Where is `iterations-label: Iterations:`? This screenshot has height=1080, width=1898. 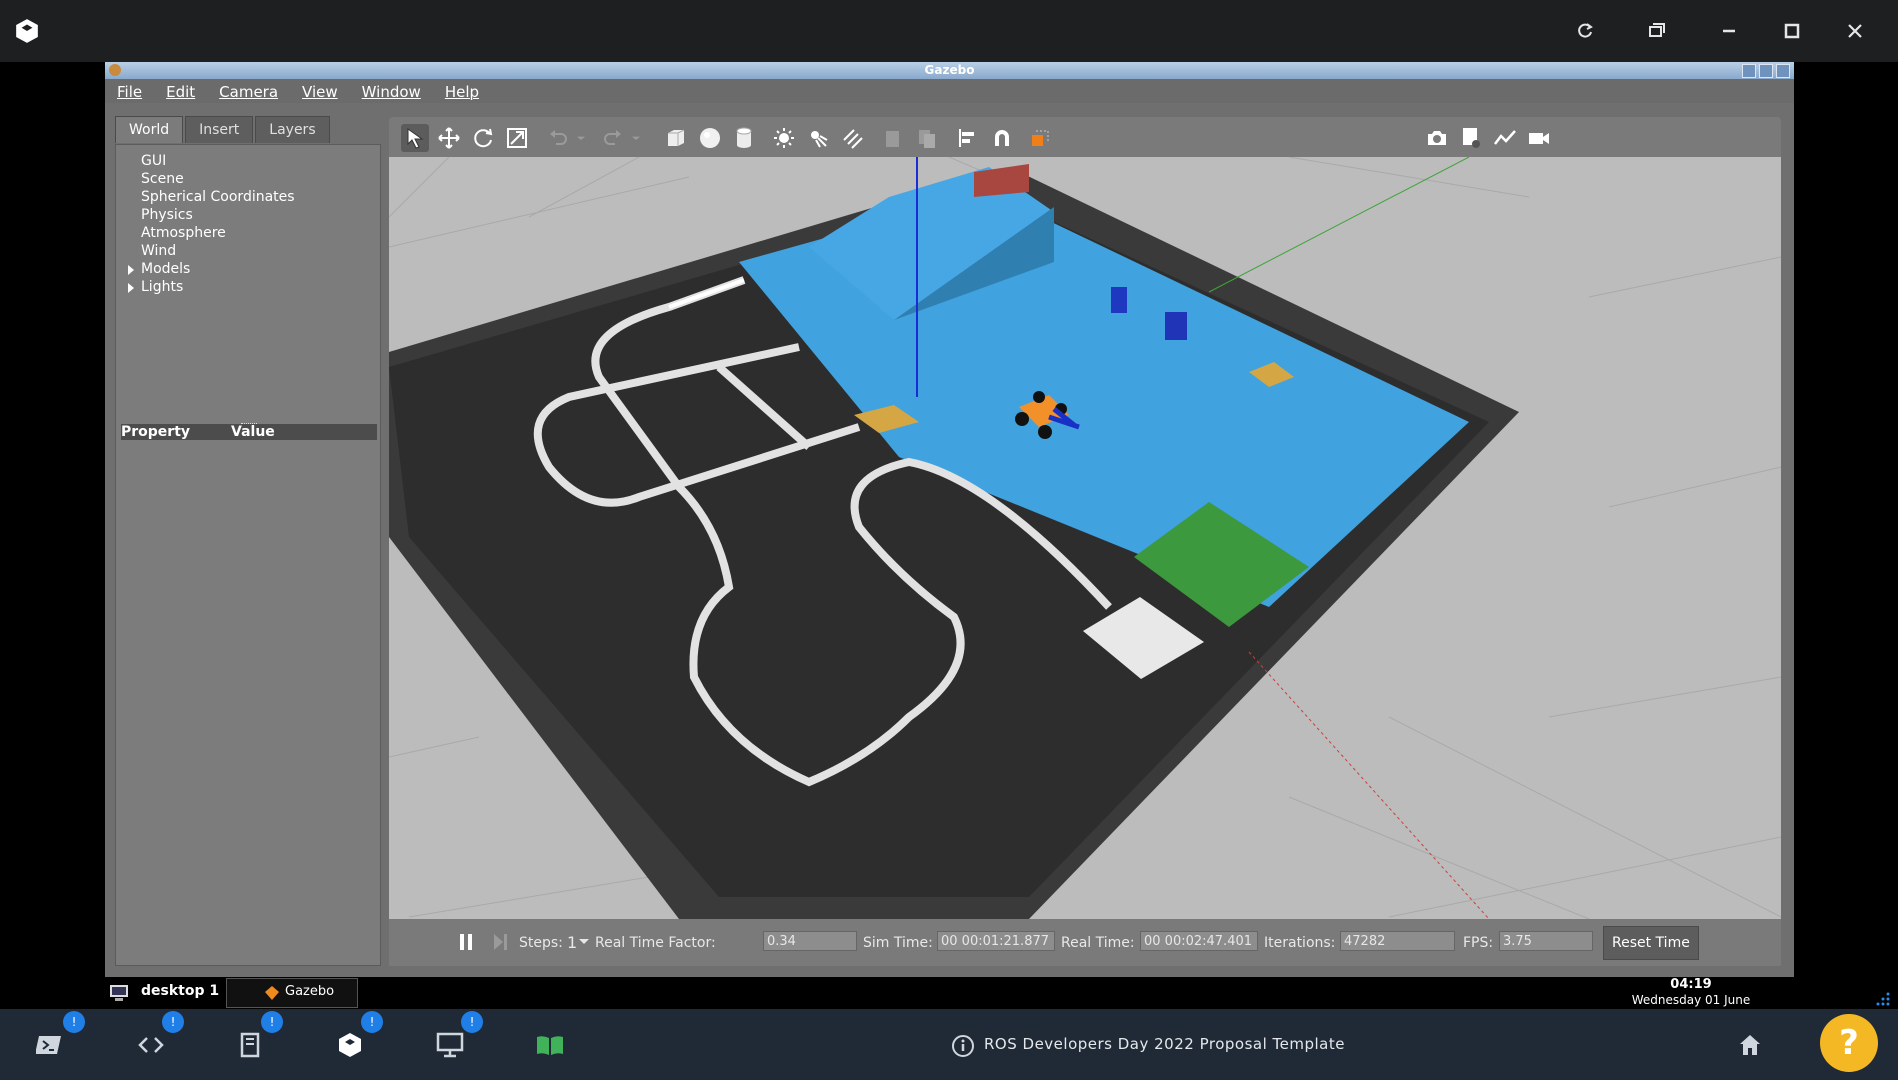
iterations-label: Iterations: is located at coordinates (1300, 943).